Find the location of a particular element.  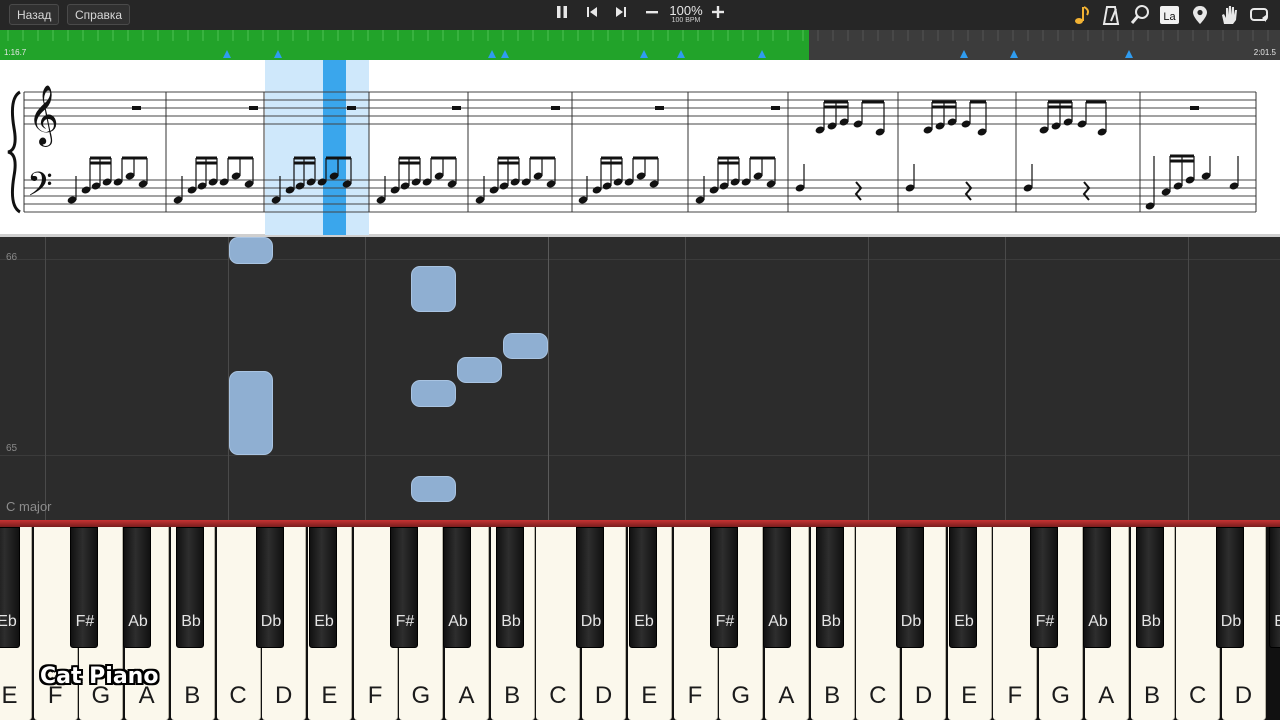

back-button: Назад is located at coordinates (34, 14).